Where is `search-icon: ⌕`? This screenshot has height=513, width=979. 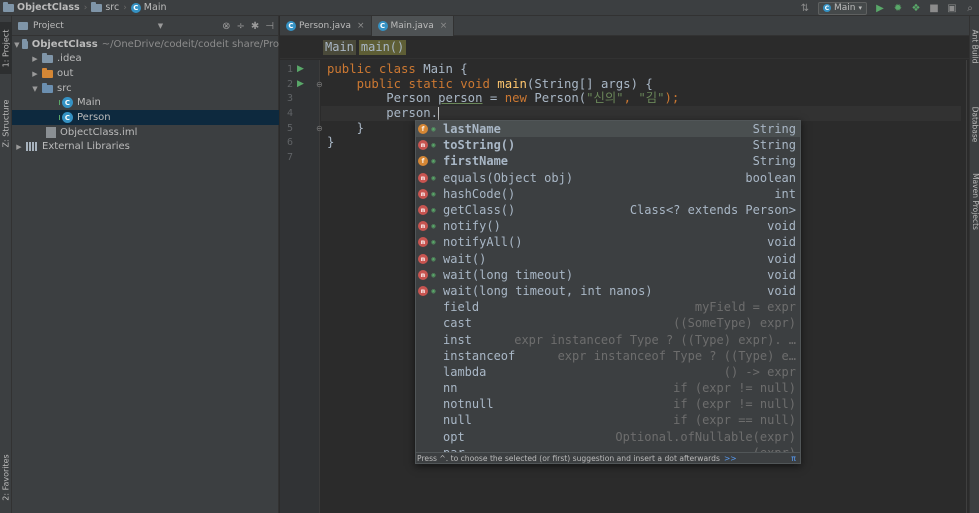
search-icon: ⌕ is located at coordinates (970, 8).